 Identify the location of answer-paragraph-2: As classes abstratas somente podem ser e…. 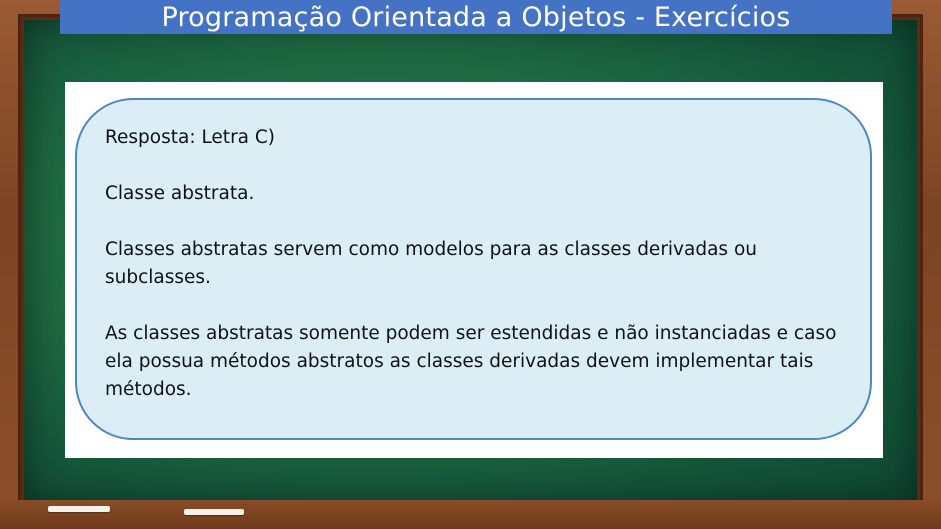
(471, 361).